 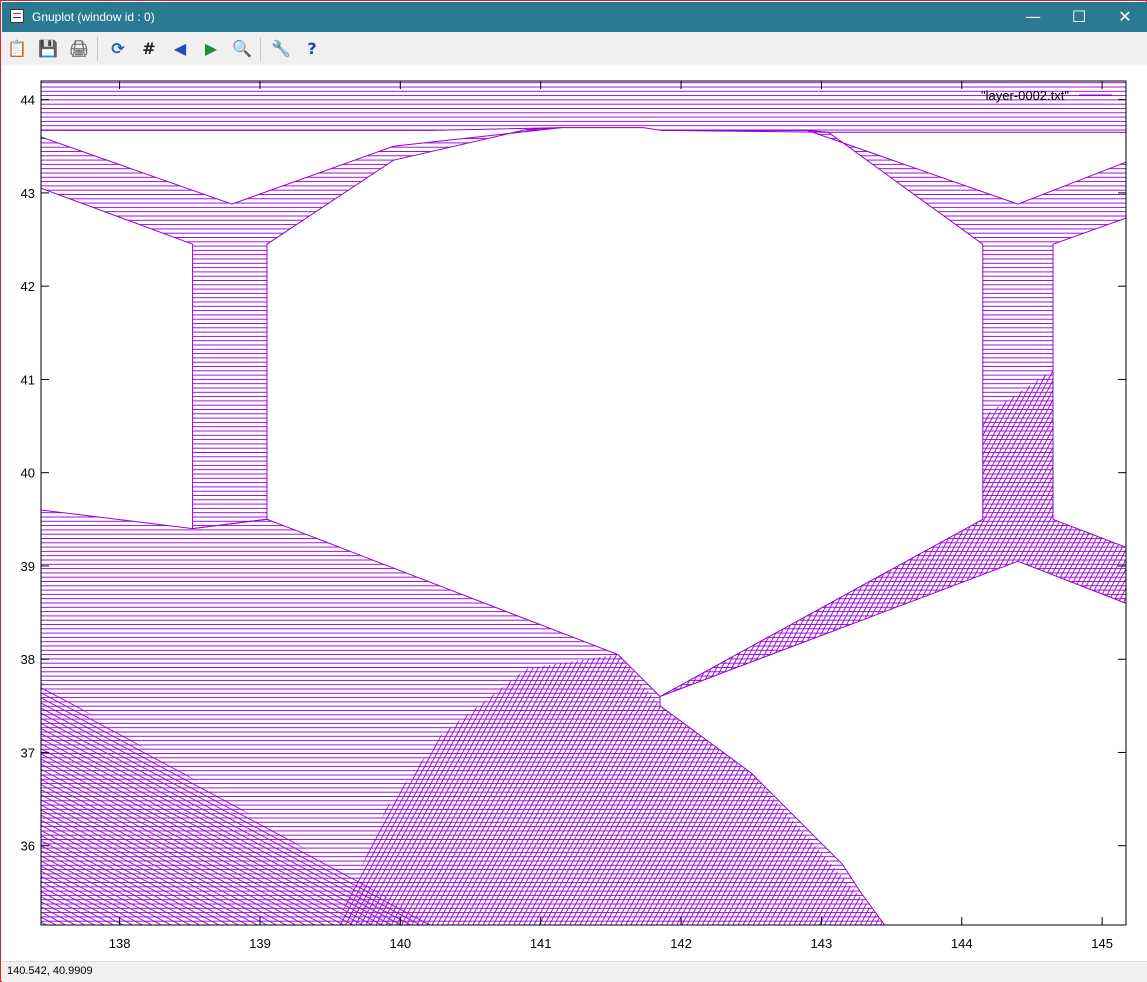 What do you see at coordinates (1079, 17) in the screenshot?
I see `maximize-button: ☐` at bounding box center [1079, 17].